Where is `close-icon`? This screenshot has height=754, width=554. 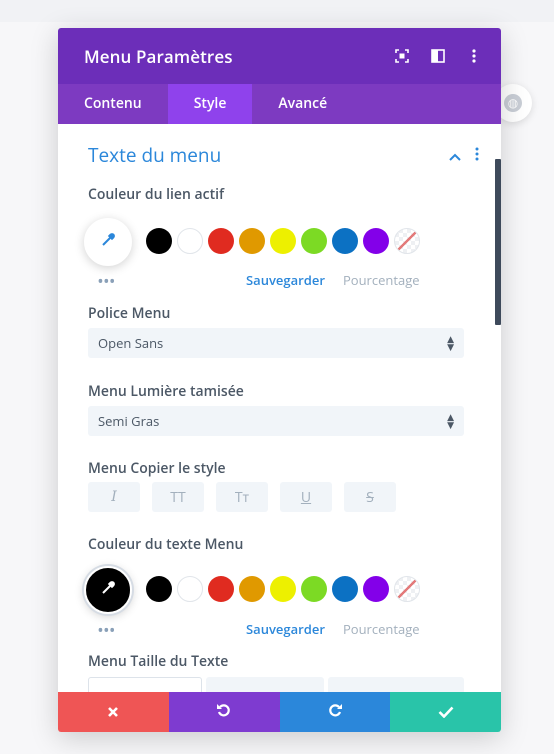 close-icon is located at coordinates (113, 712).